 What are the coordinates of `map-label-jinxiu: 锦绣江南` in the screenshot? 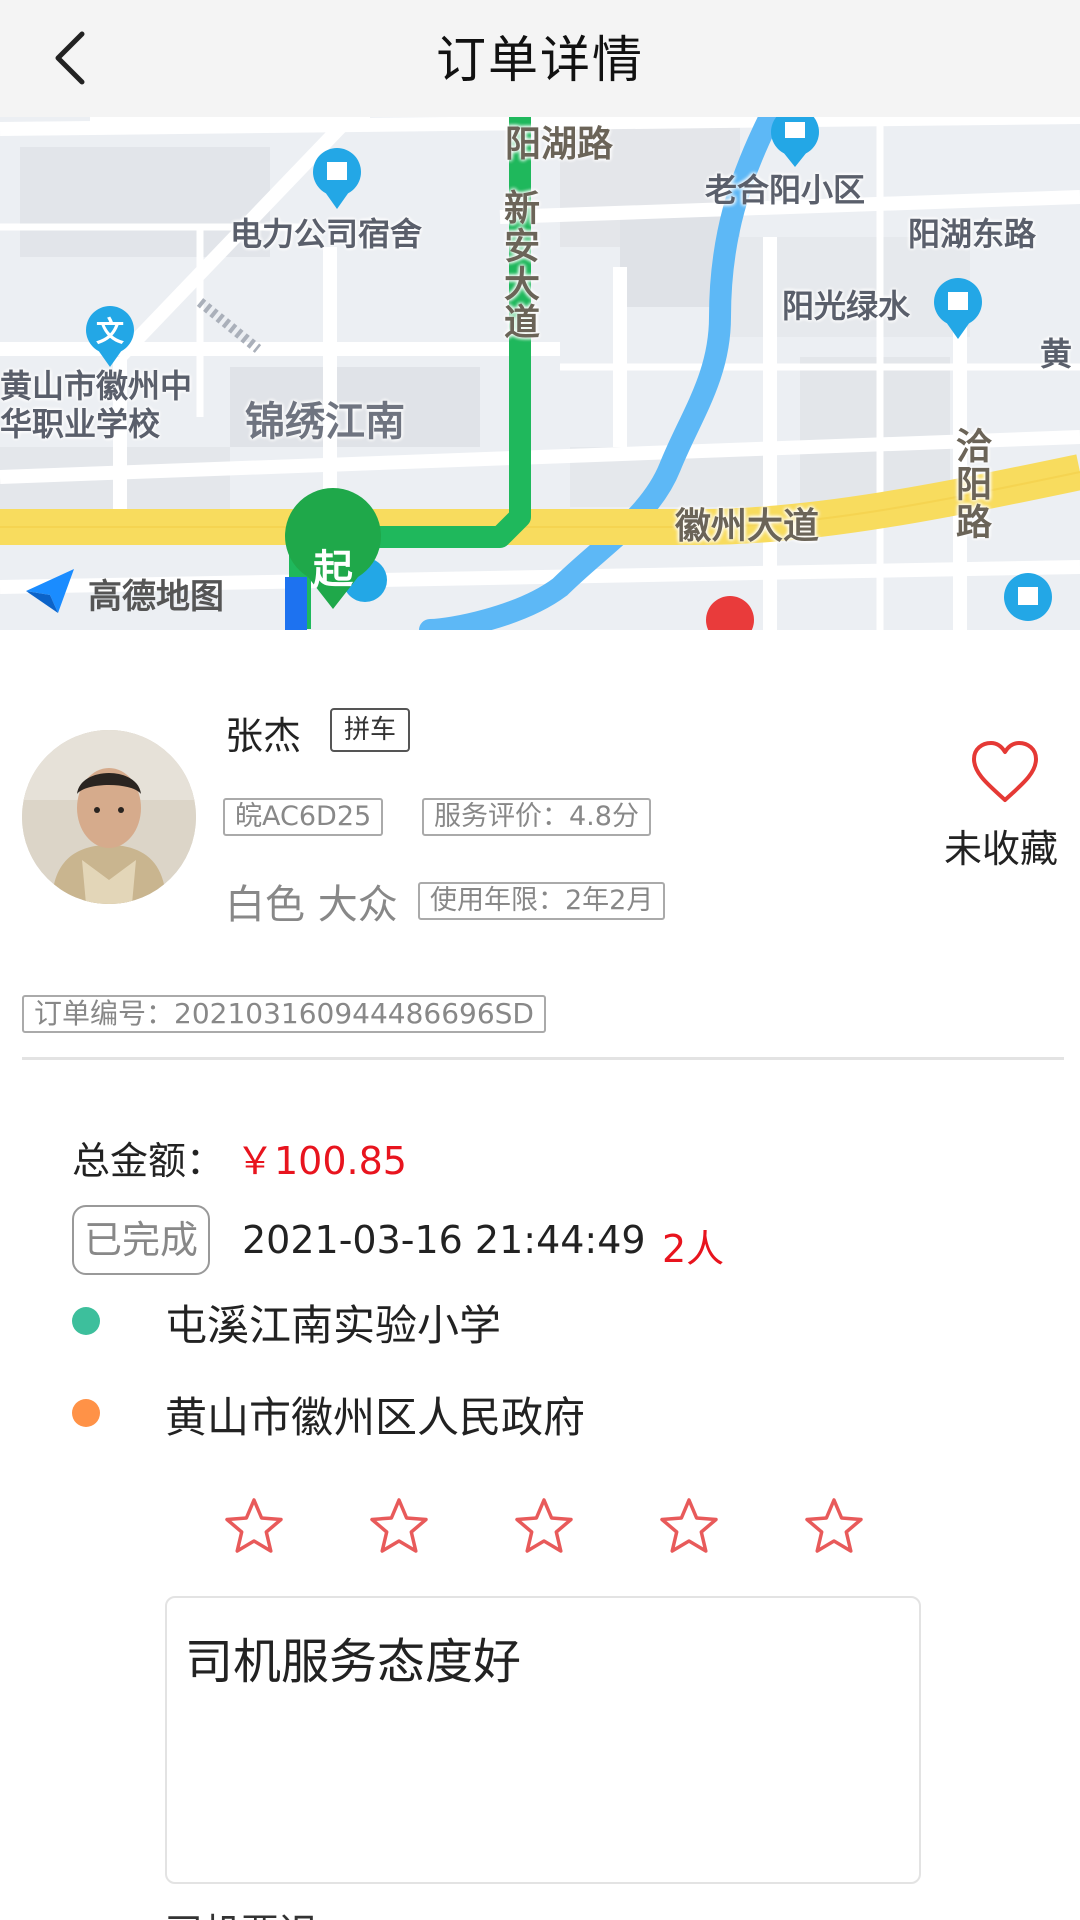 It's located at (325, 422).